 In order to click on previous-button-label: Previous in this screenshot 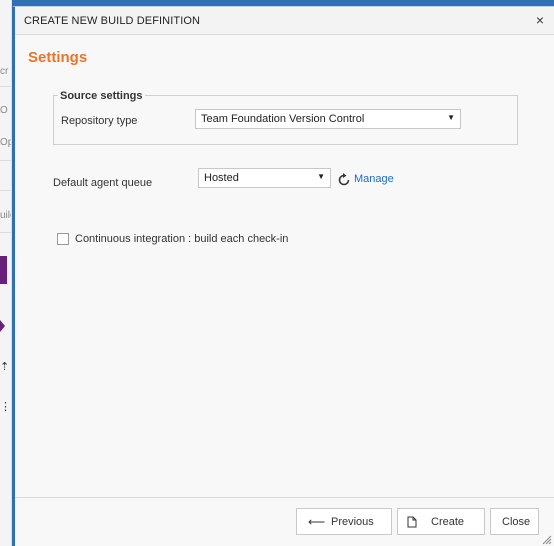, I will do `click(352, 522)`.